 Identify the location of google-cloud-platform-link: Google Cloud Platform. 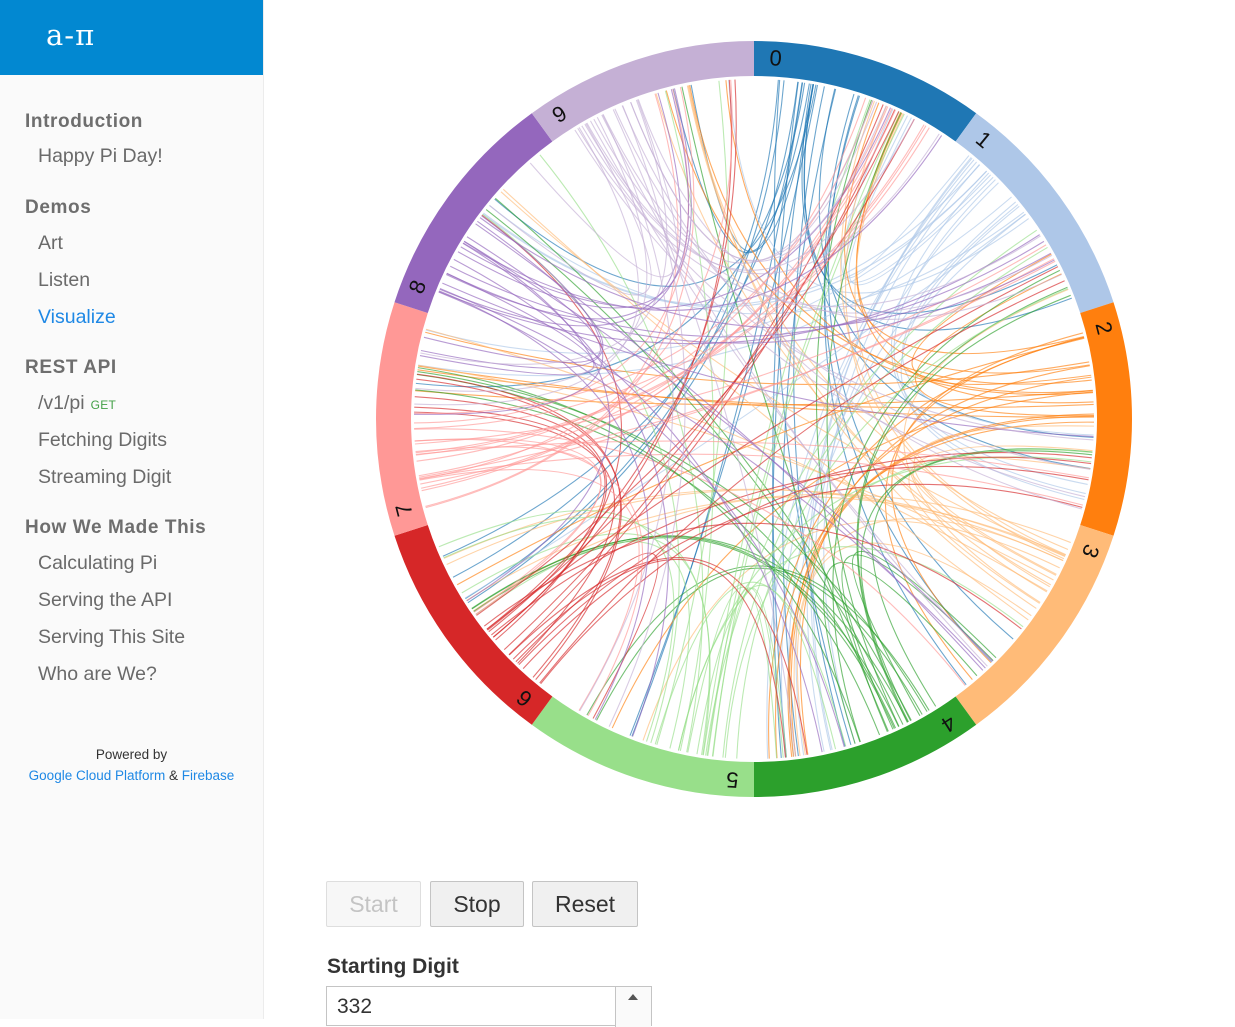
(97, 775).